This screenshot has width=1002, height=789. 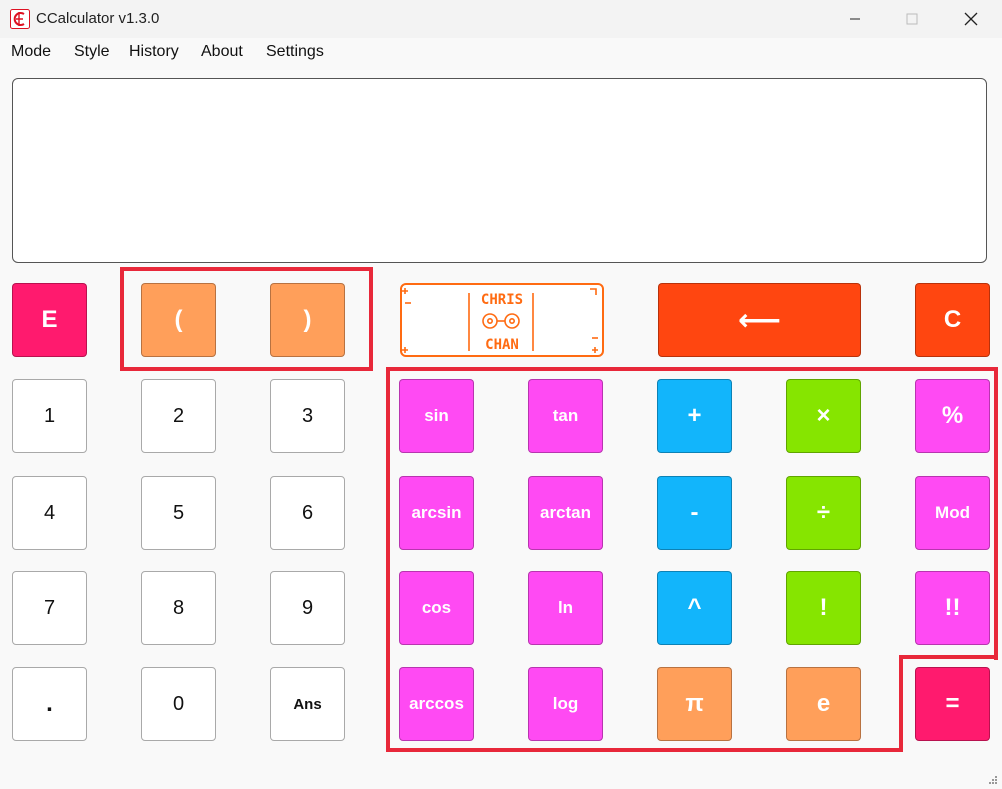 What do you see at coordinates (952, 704) in the screenshot?
I see `equals-button: =` at bounding box center [952, 704].